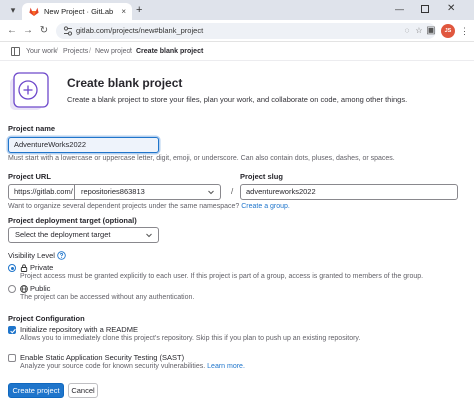 The height and width of the screenshot is (404, 474). Describe the element at coordinates (79, 329) in the screenshot. I see `initialize-readme-label: Initialize repository with a README` at that location.